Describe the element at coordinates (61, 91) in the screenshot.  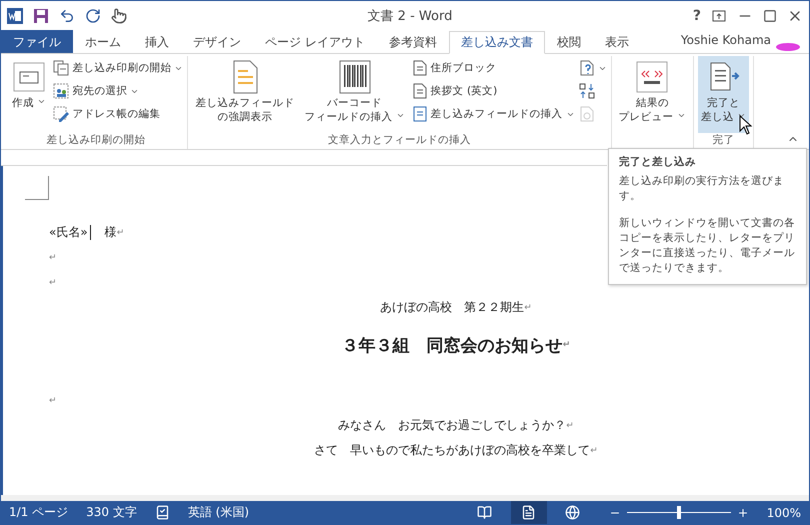
I see `people-icon` at that location.